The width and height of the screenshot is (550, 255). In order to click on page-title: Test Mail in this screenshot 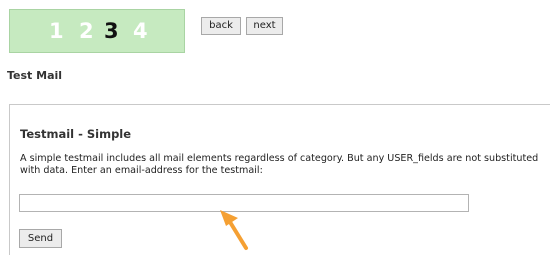, I will do `click(35, 75)`.